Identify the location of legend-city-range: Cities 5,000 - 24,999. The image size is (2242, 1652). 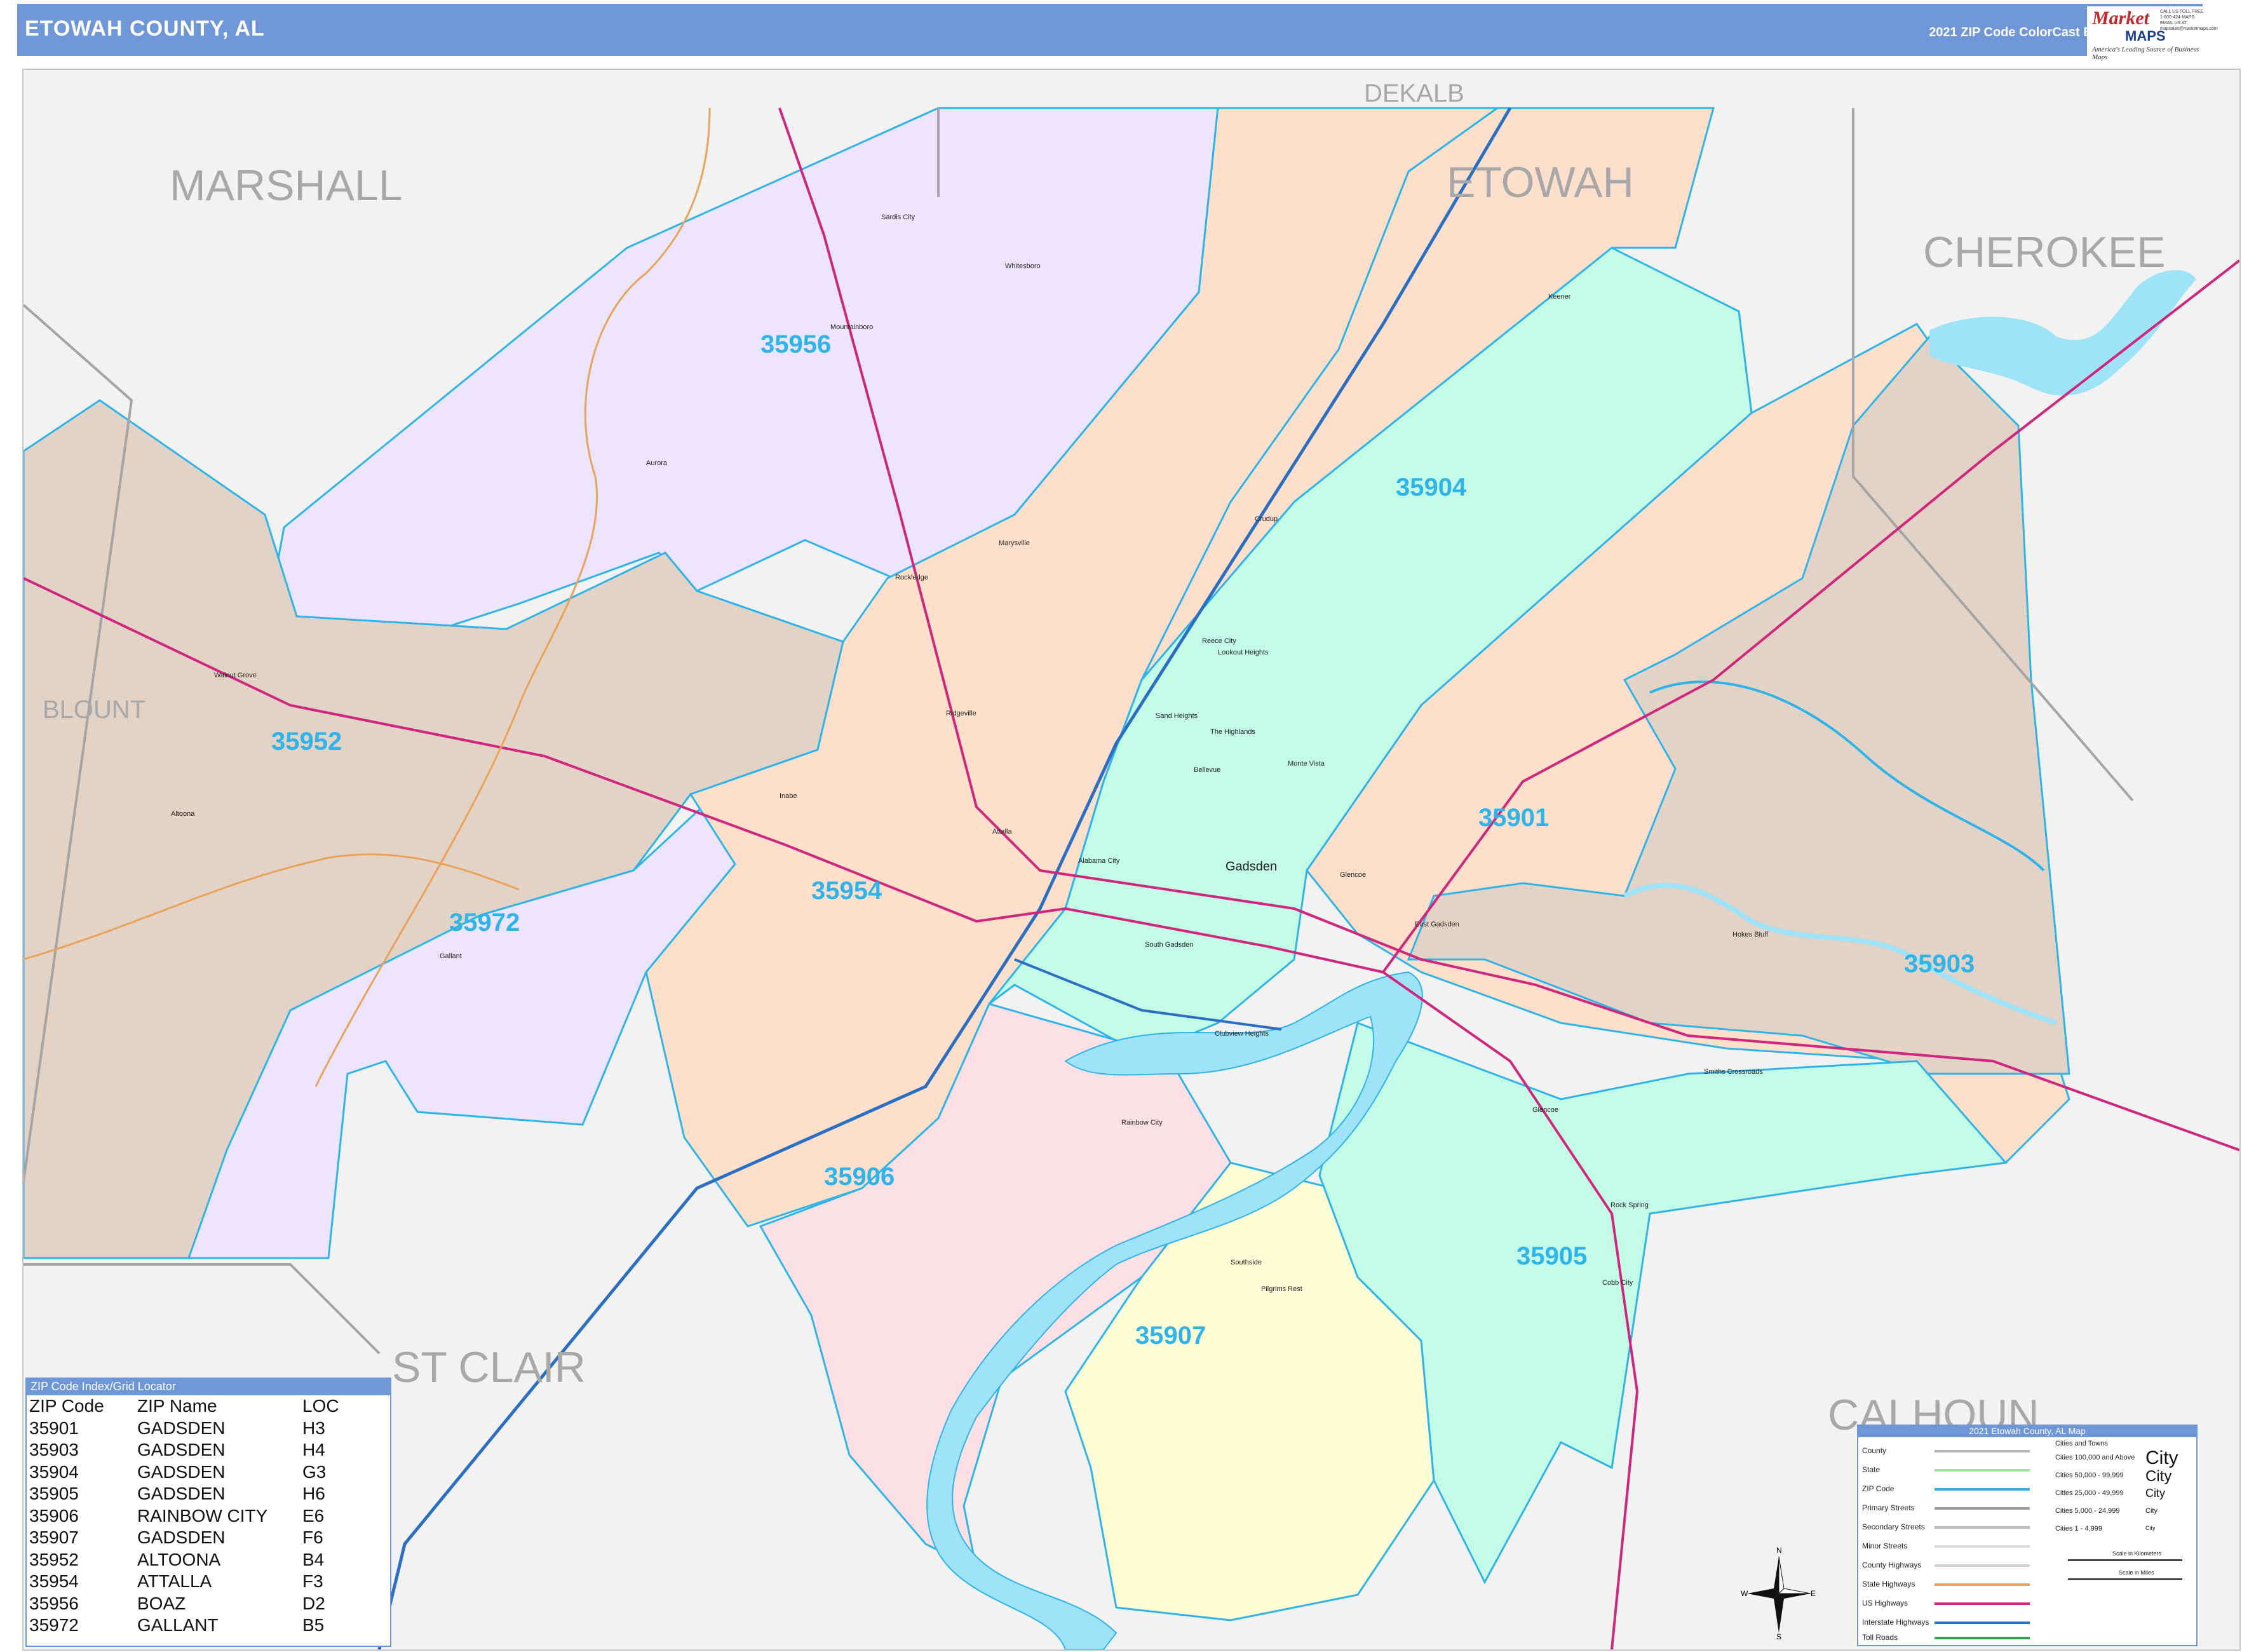
(2087, 1511).